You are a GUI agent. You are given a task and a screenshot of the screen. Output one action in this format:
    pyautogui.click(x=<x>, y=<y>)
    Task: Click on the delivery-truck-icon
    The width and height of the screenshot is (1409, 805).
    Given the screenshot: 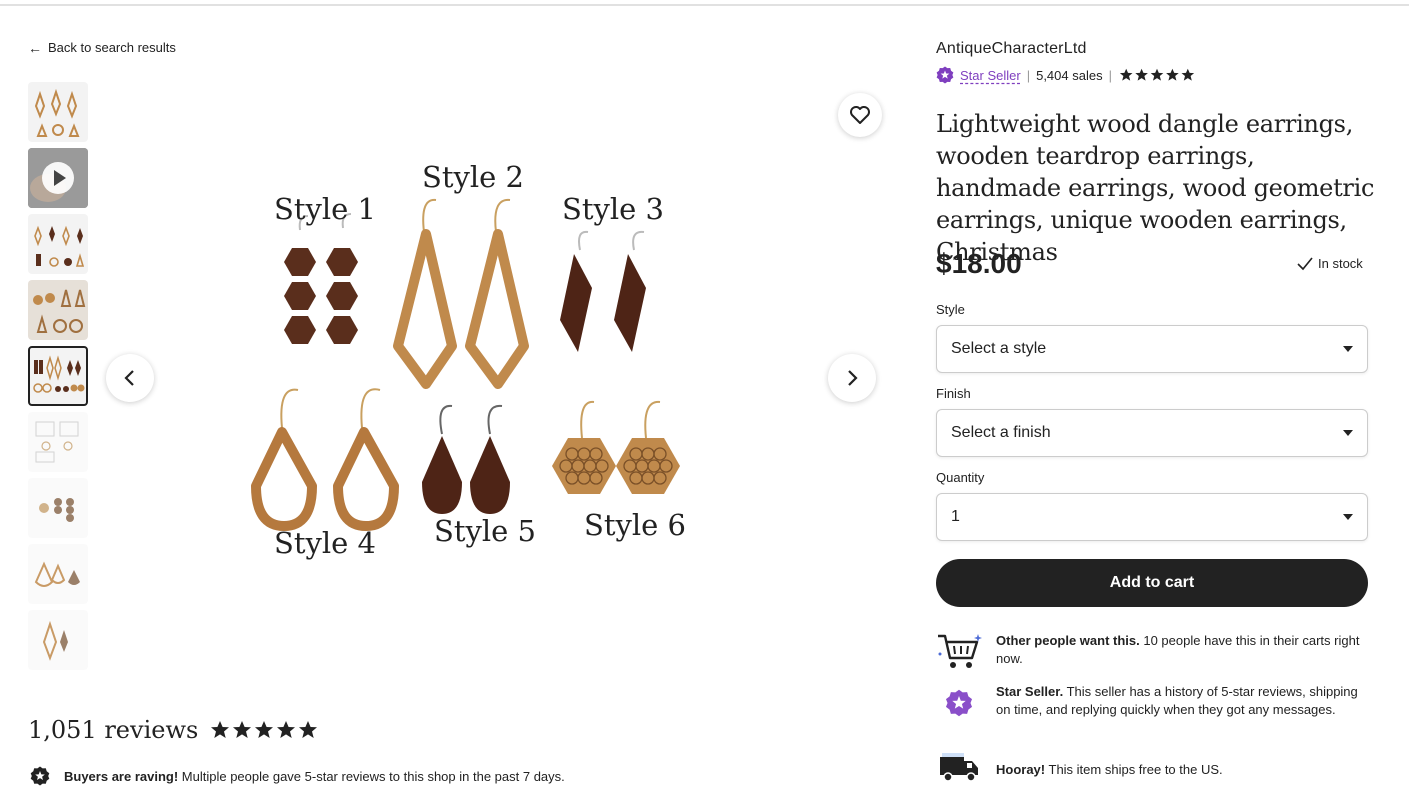 What is the action you would take?
    pyautogui.click(x=959, y=768)
    